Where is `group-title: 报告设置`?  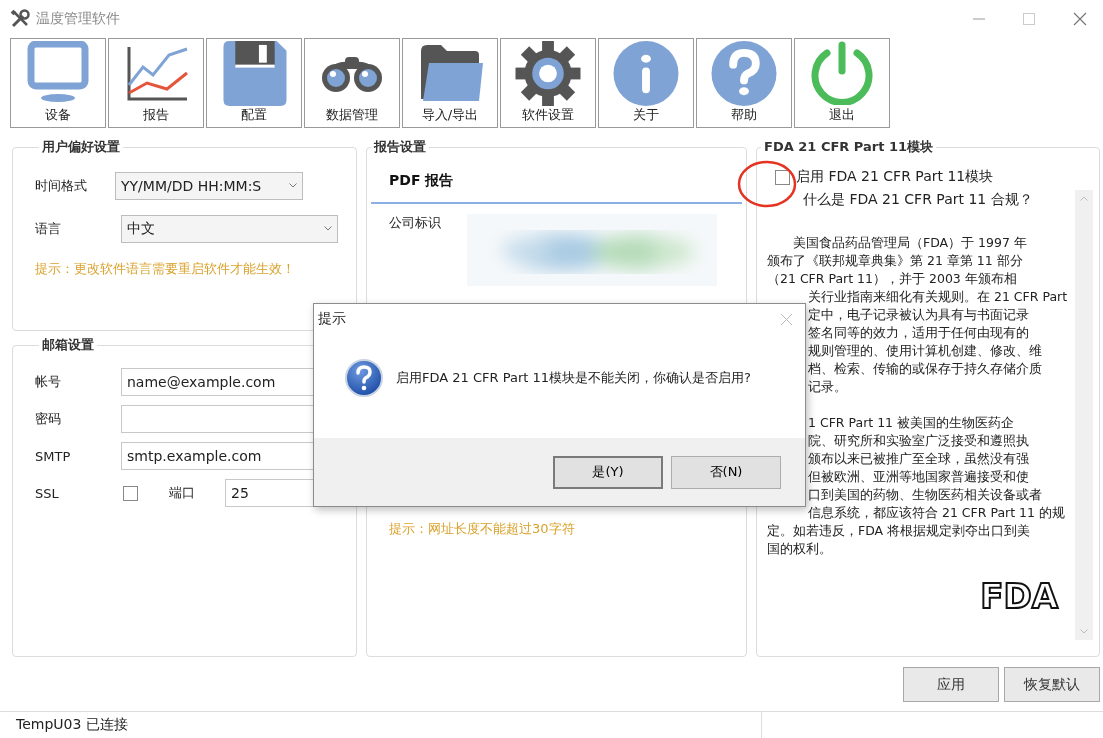 group-title: 报告设置 is located at coordinates (399, 147).